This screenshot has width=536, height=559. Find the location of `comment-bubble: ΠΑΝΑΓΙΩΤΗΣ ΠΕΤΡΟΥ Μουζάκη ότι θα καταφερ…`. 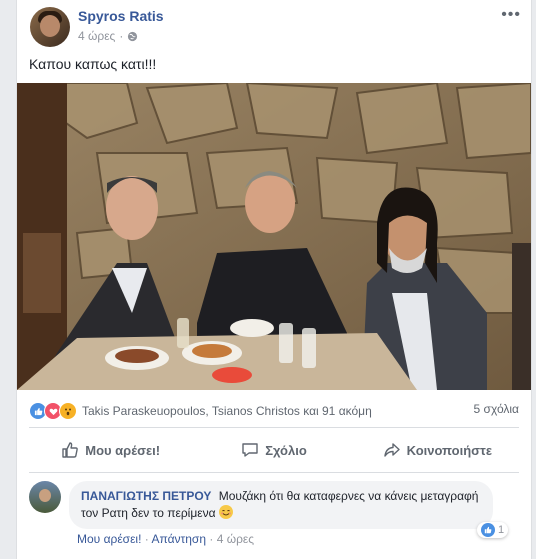

comment-bubble: ΠΑΝΑΓΙΩΤΗΣ ΠΕΤΡΟΥ Μουζάκη ότι θα καταφερ… is located at coordinates (281, 505).